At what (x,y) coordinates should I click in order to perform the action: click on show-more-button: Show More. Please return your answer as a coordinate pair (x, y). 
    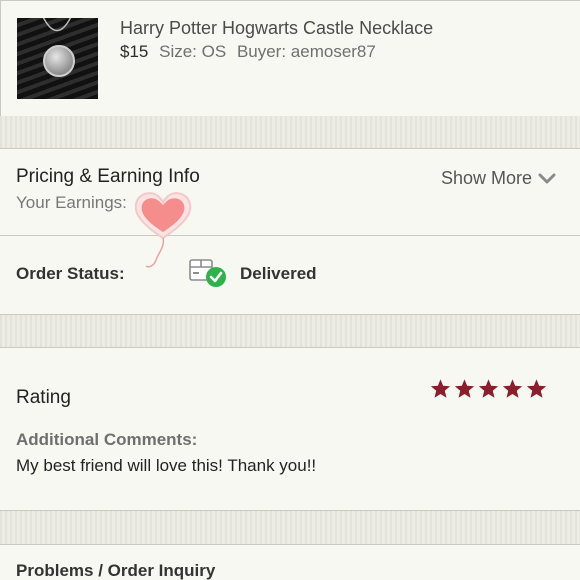
    Looking at the image, I should click on (498, 178).